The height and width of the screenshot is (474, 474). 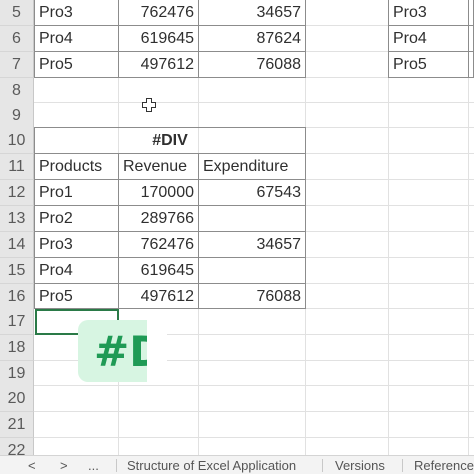 What do you see at coordinates (32, 465) in the screenshot?
I see `prev-sheet-button: <` at bounding box center [32, 465].